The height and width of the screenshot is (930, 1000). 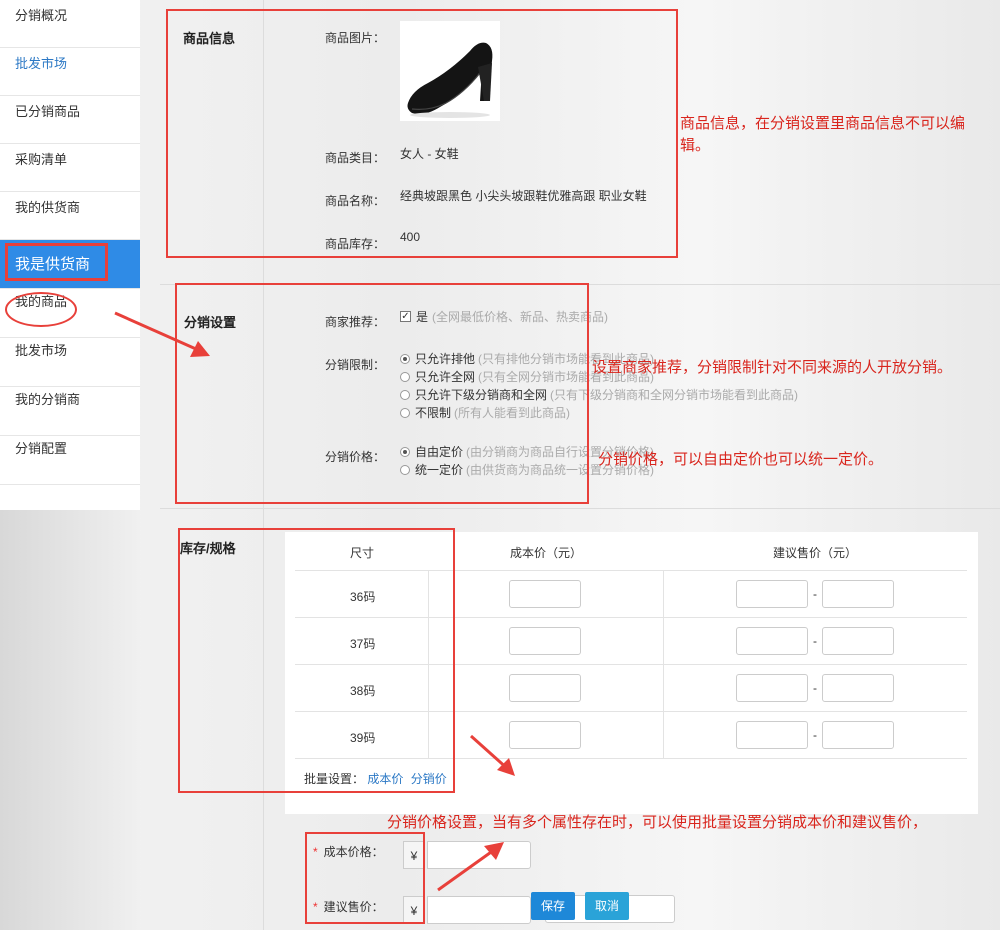 What do you see at coordinates (70, 720) in the screenshot?
I see `sidebar-shadow` at bounding box center [70, 720].